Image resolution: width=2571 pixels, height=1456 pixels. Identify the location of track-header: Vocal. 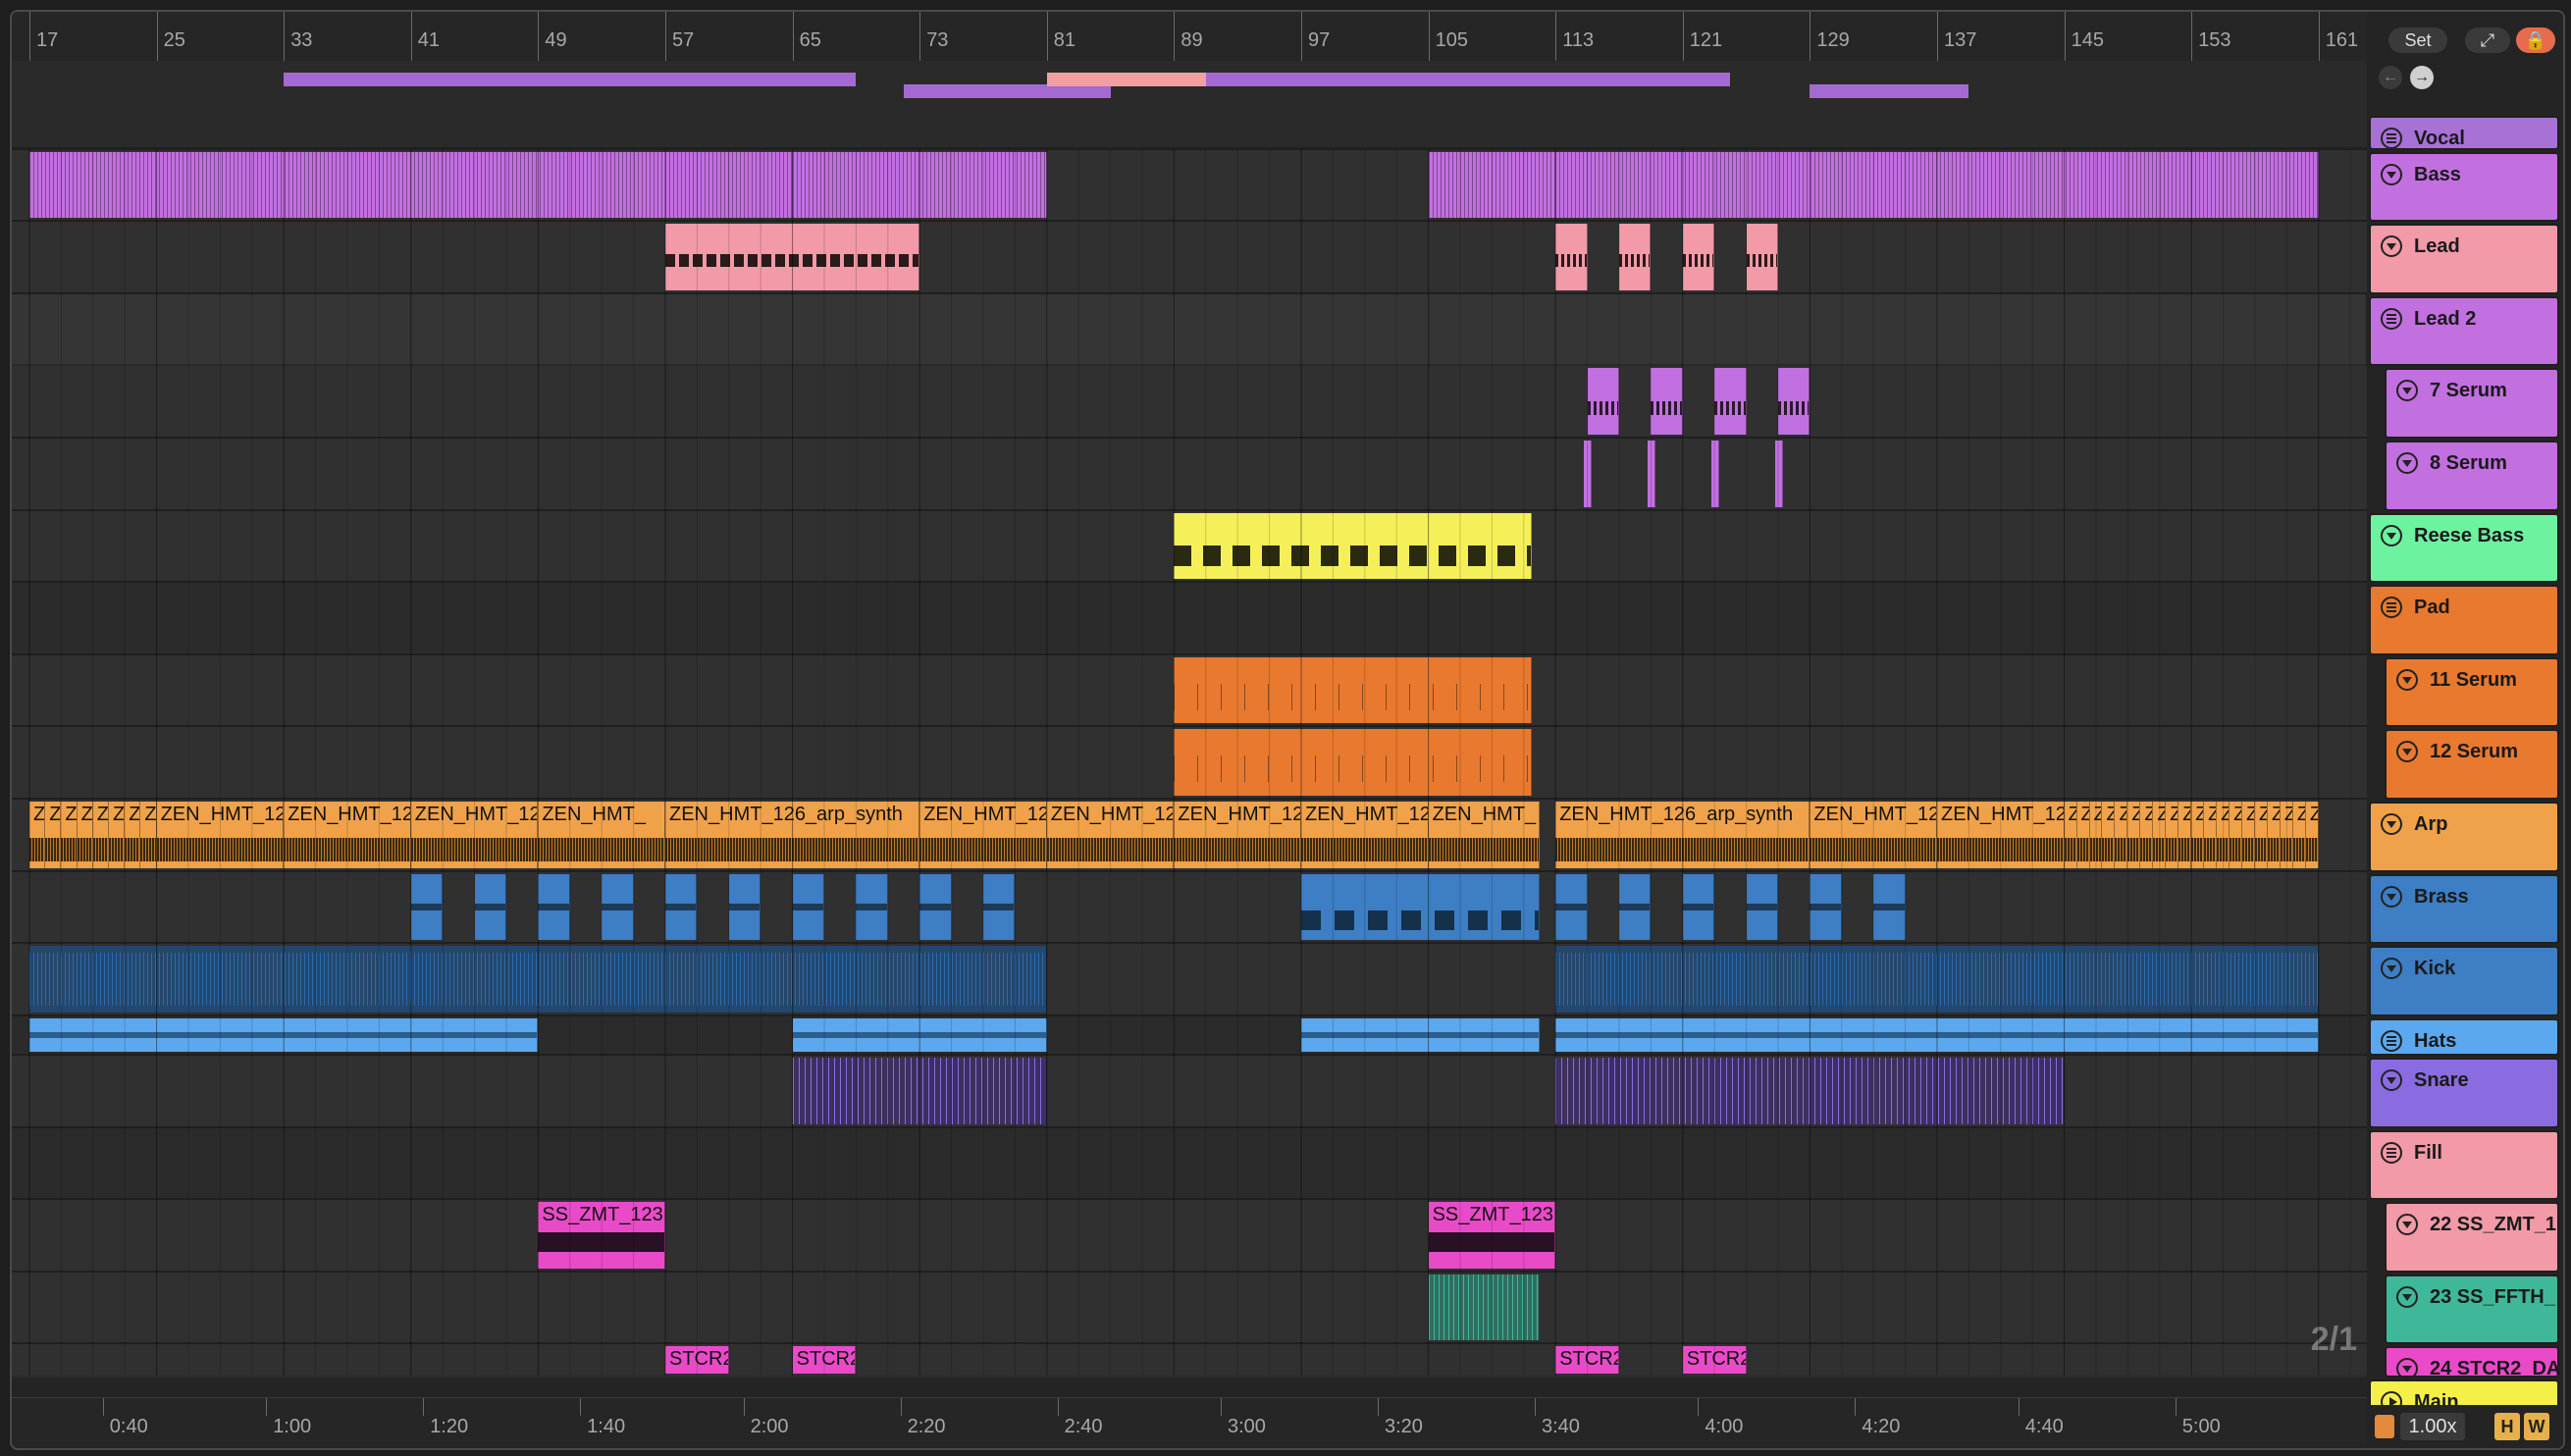
(2464, 132).